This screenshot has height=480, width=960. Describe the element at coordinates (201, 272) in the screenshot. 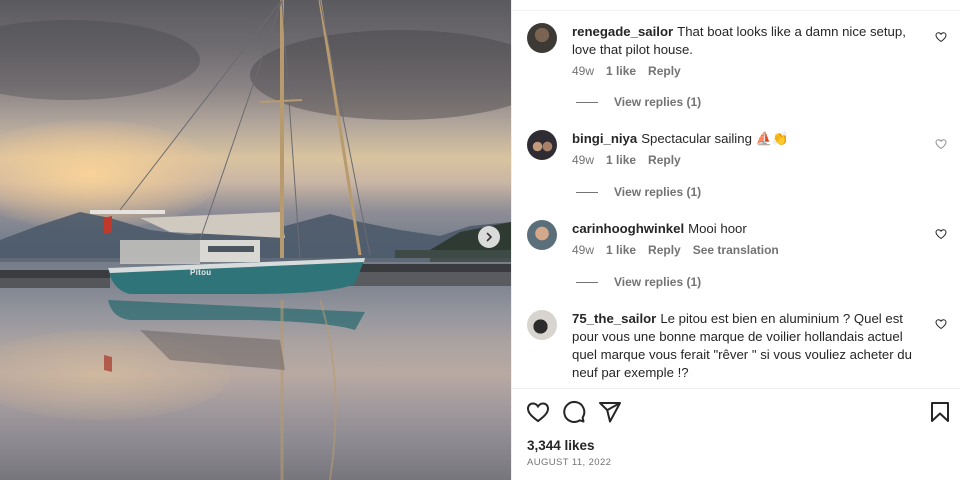

I see `boat-name-label: Pitou` at that location.